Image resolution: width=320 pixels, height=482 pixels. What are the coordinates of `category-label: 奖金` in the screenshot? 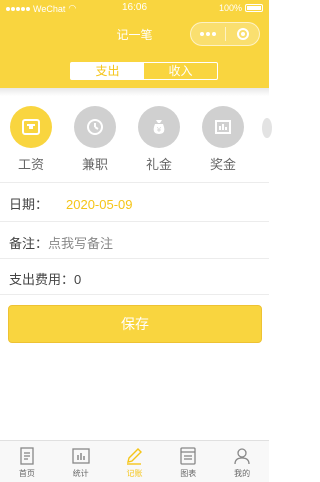 It's located at (222, 164).